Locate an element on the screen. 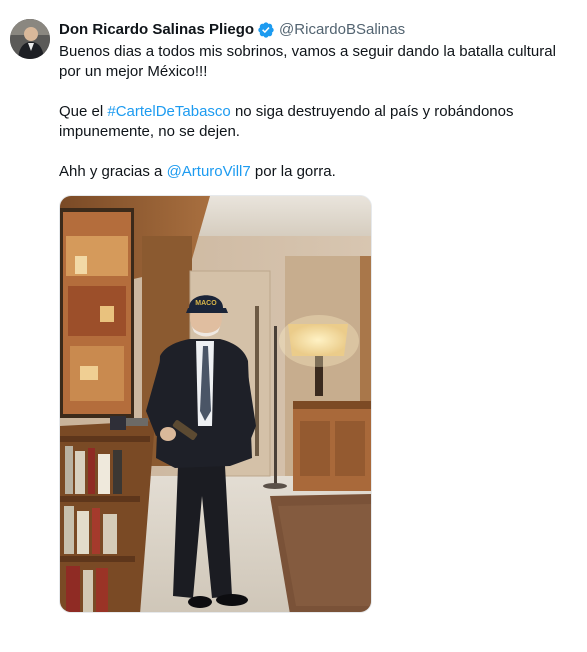  tweet-text-segment: Ahh y gracias a is located at coordinates (113, 171).